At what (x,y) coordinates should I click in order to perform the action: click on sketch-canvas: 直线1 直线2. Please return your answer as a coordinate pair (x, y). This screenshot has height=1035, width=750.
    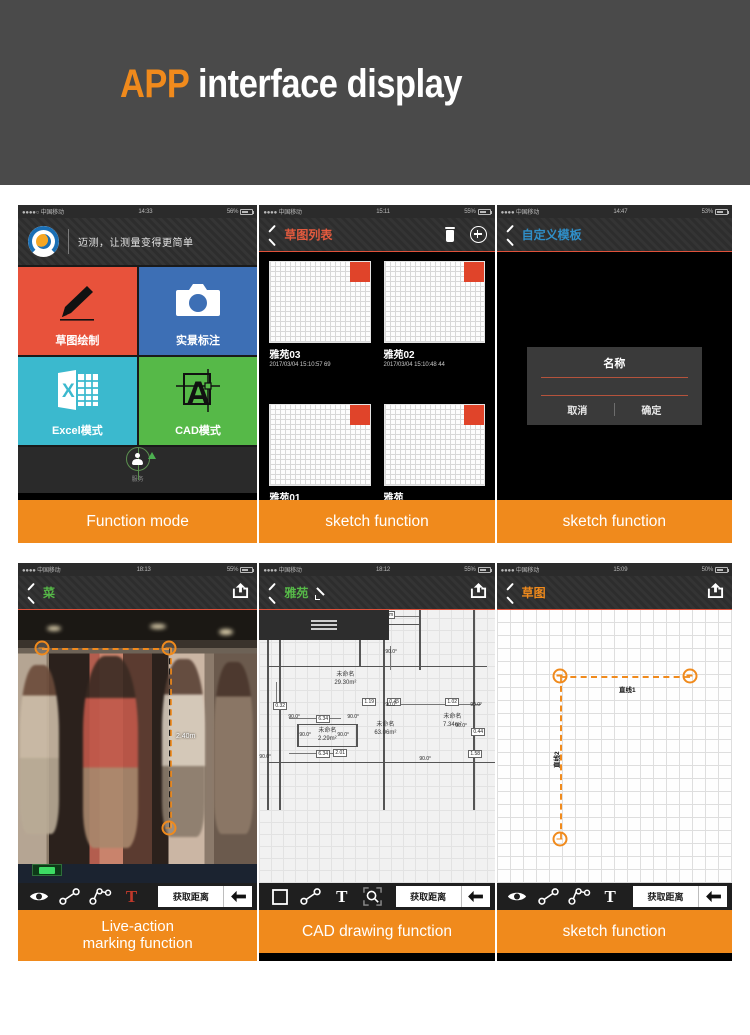
    Looking at the image, I should click on (614, 746).